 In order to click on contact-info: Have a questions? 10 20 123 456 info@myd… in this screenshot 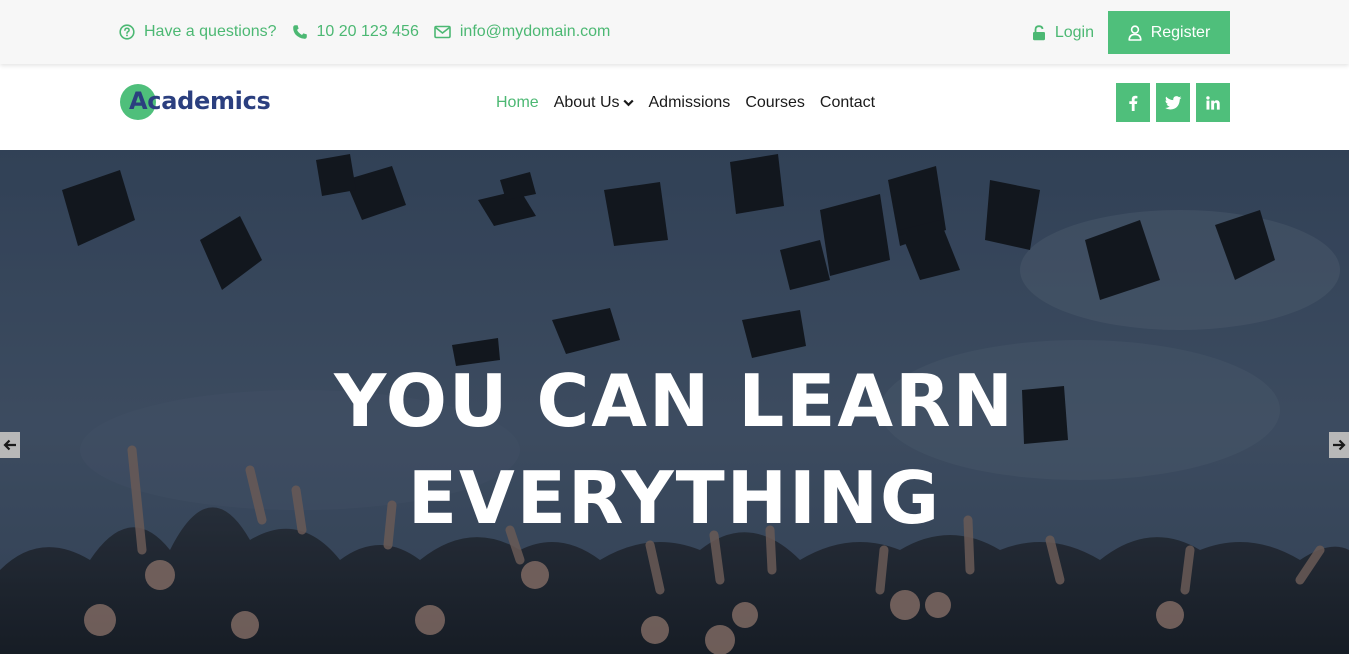, I will do `click(372, 32)`.